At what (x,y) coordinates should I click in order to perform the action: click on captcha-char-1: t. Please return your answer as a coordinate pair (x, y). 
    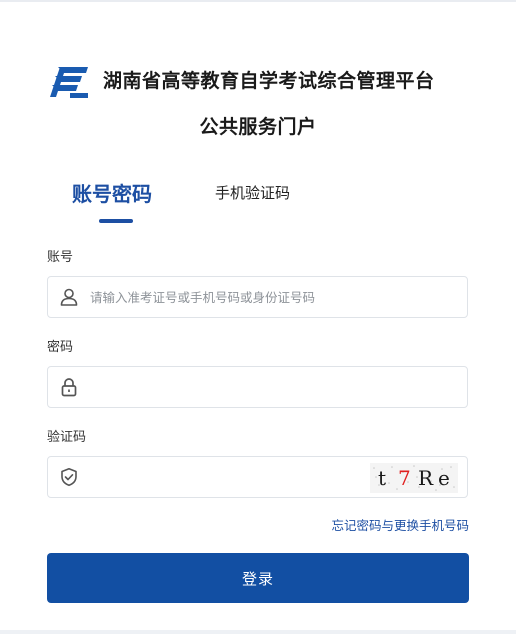
    Looking at the image, I should click on (382, 478).